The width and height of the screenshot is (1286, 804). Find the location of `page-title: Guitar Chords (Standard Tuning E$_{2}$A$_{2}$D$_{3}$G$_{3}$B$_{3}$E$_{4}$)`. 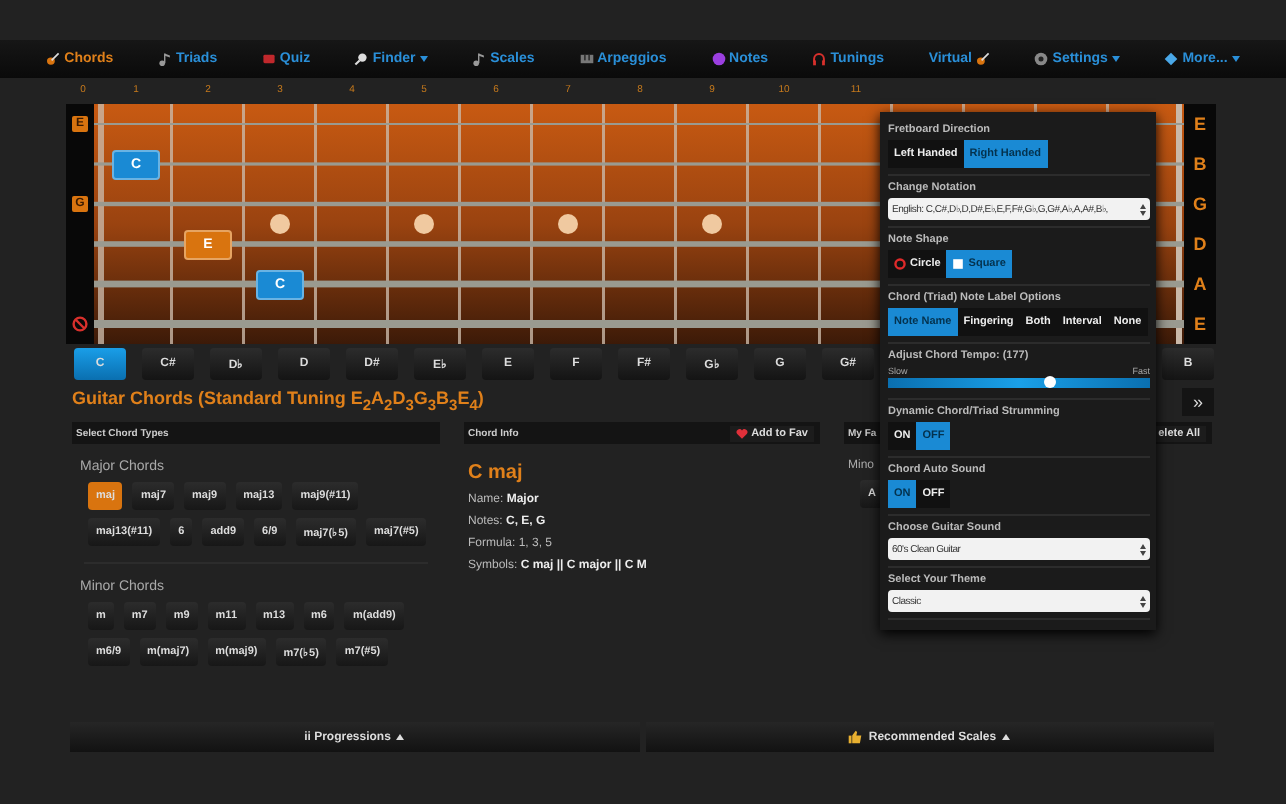

page-title: Guitar Chords (Standard Tuning E$_{2}$A$_{2}$D$_{3}$G$_{3}$B$_{3}$E$_{4}$) is located at coordinates (278, 401).